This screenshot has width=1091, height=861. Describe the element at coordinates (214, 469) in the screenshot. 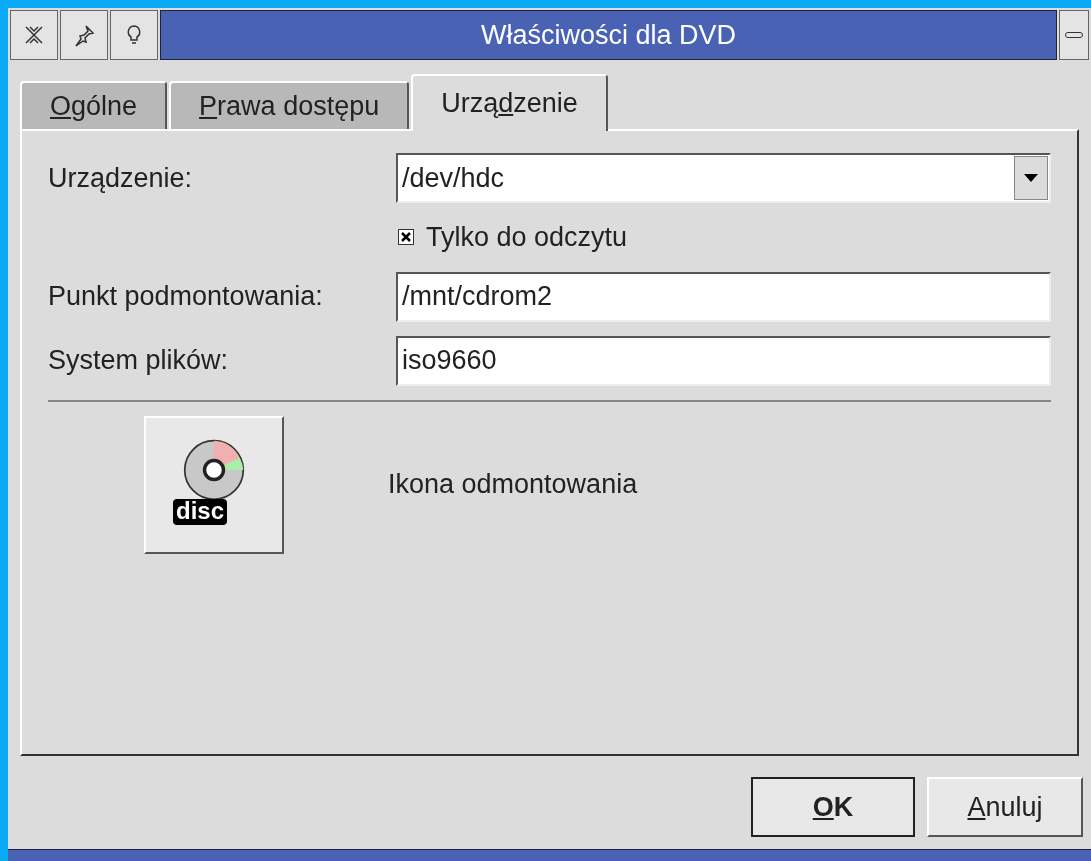

I see `disc-icon` at that location.